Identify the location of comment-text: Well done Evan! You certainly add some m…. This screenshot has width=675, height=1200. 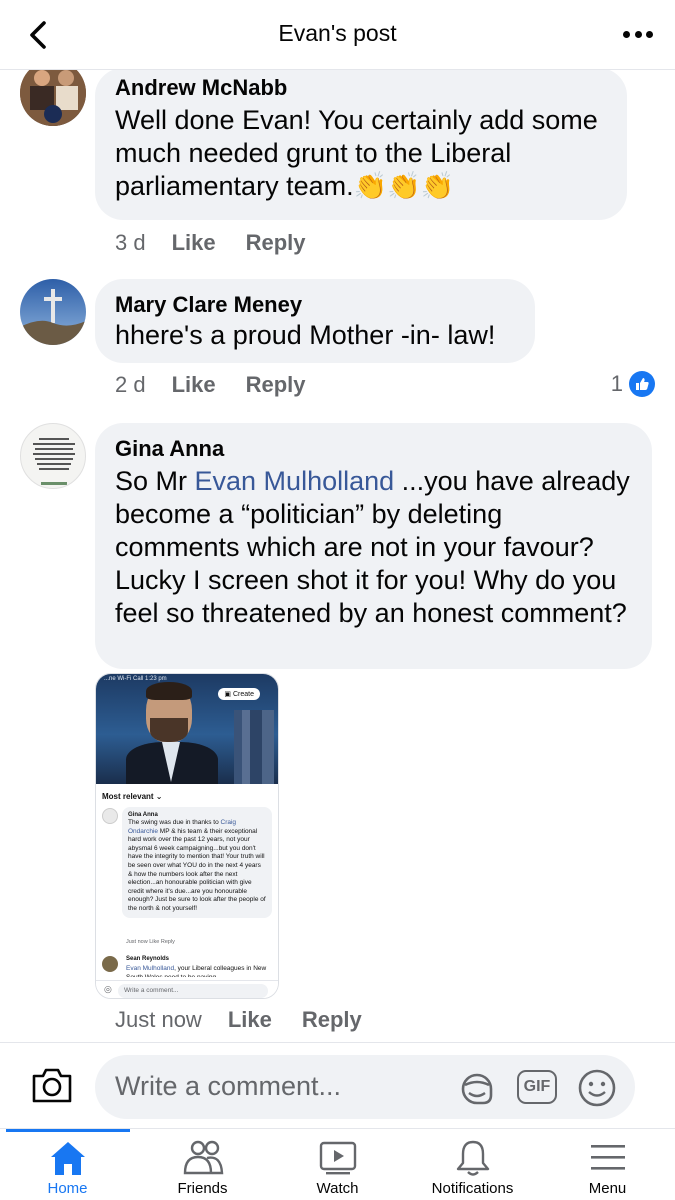
(356, 153).